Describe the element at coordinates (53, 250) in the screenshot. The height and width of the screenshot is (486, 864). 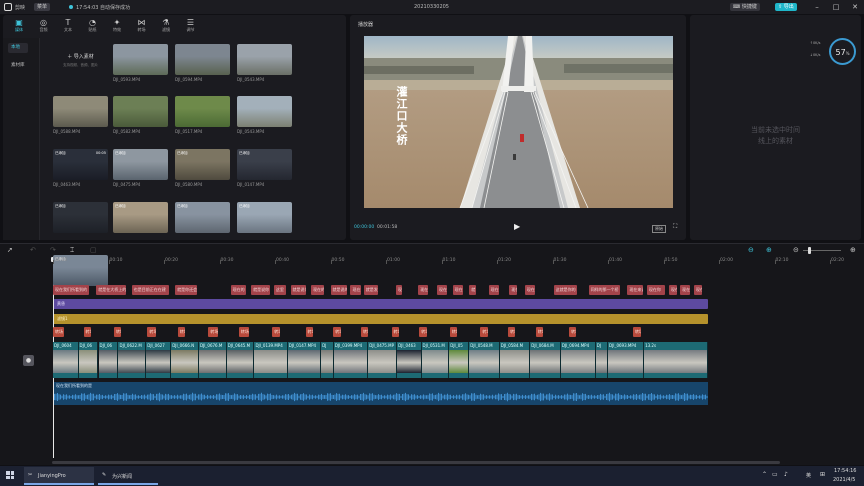
I see `redo-icon: ↷` at that location.